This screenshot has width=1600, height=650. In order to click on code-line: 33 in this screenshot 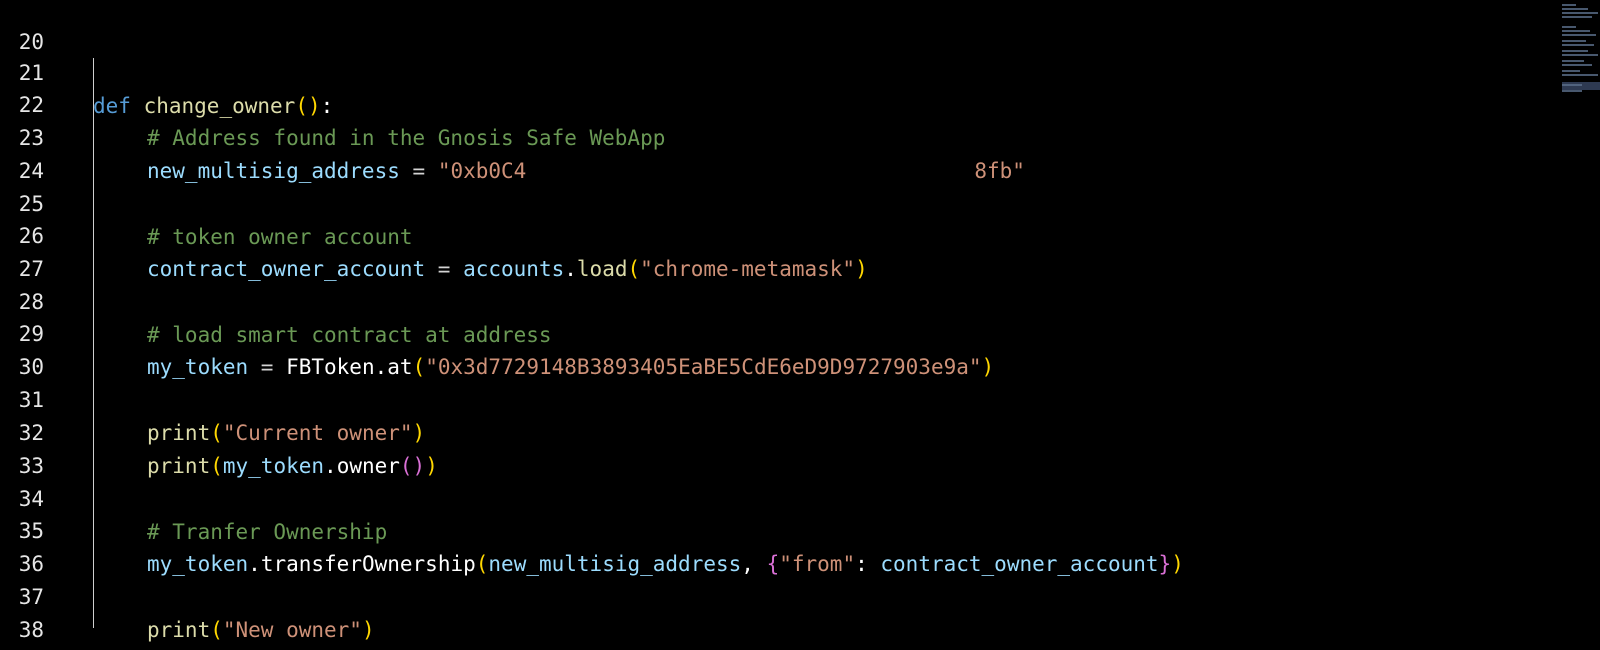, I will do `click(770, 447)`.